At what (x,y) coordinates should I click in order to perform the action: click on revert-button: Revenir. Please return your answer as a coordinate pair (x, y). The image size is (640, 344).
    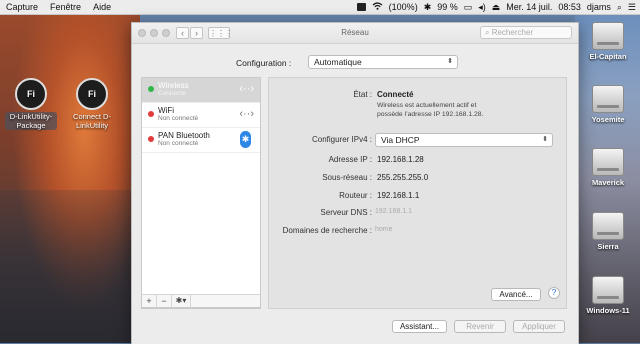
    Looking at the image, I should click on (480, 326).